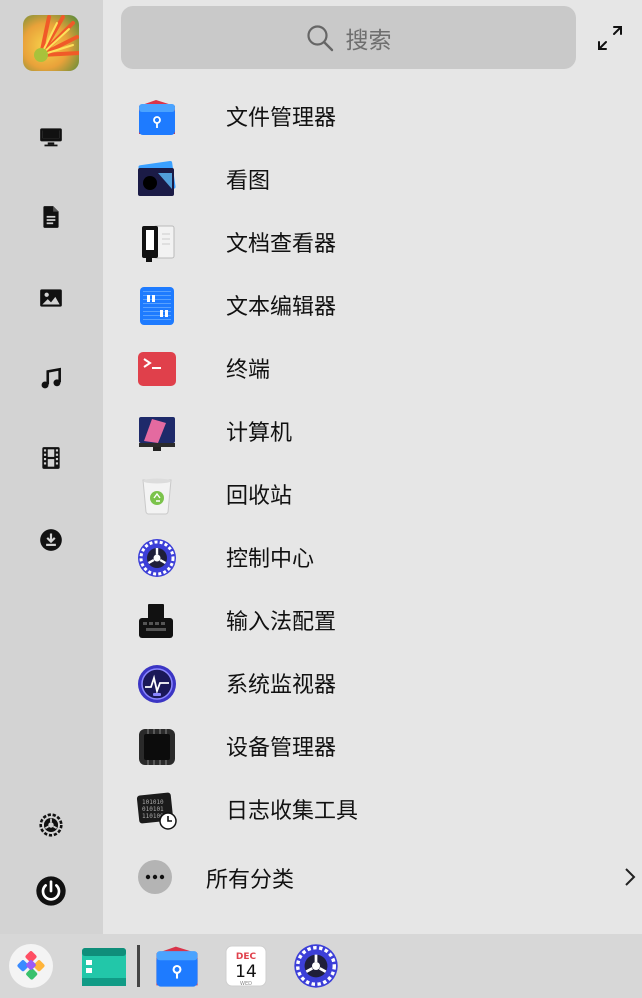 The image size is (642, 998). I want to click on app-item-control-center: 控制中心, so click(373, 557).